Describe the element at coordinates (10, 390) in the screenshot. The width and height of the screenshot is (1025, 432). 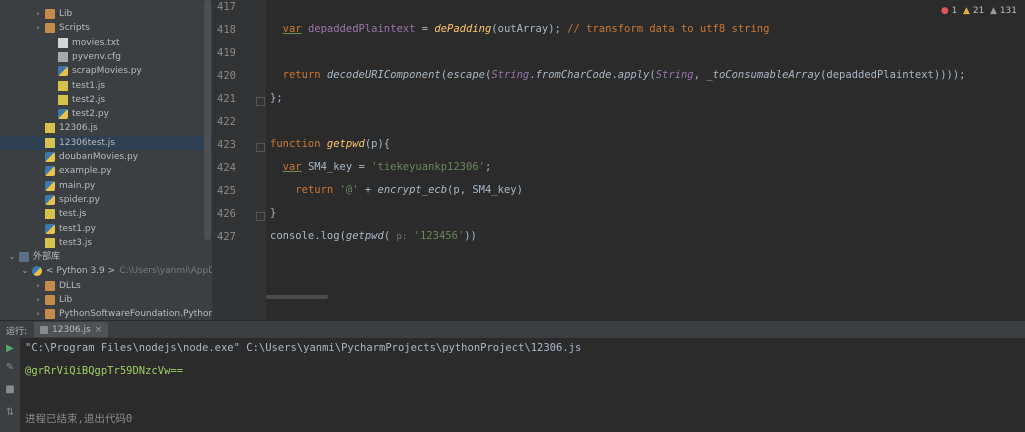
I see `stop-icon: ■` at that location.